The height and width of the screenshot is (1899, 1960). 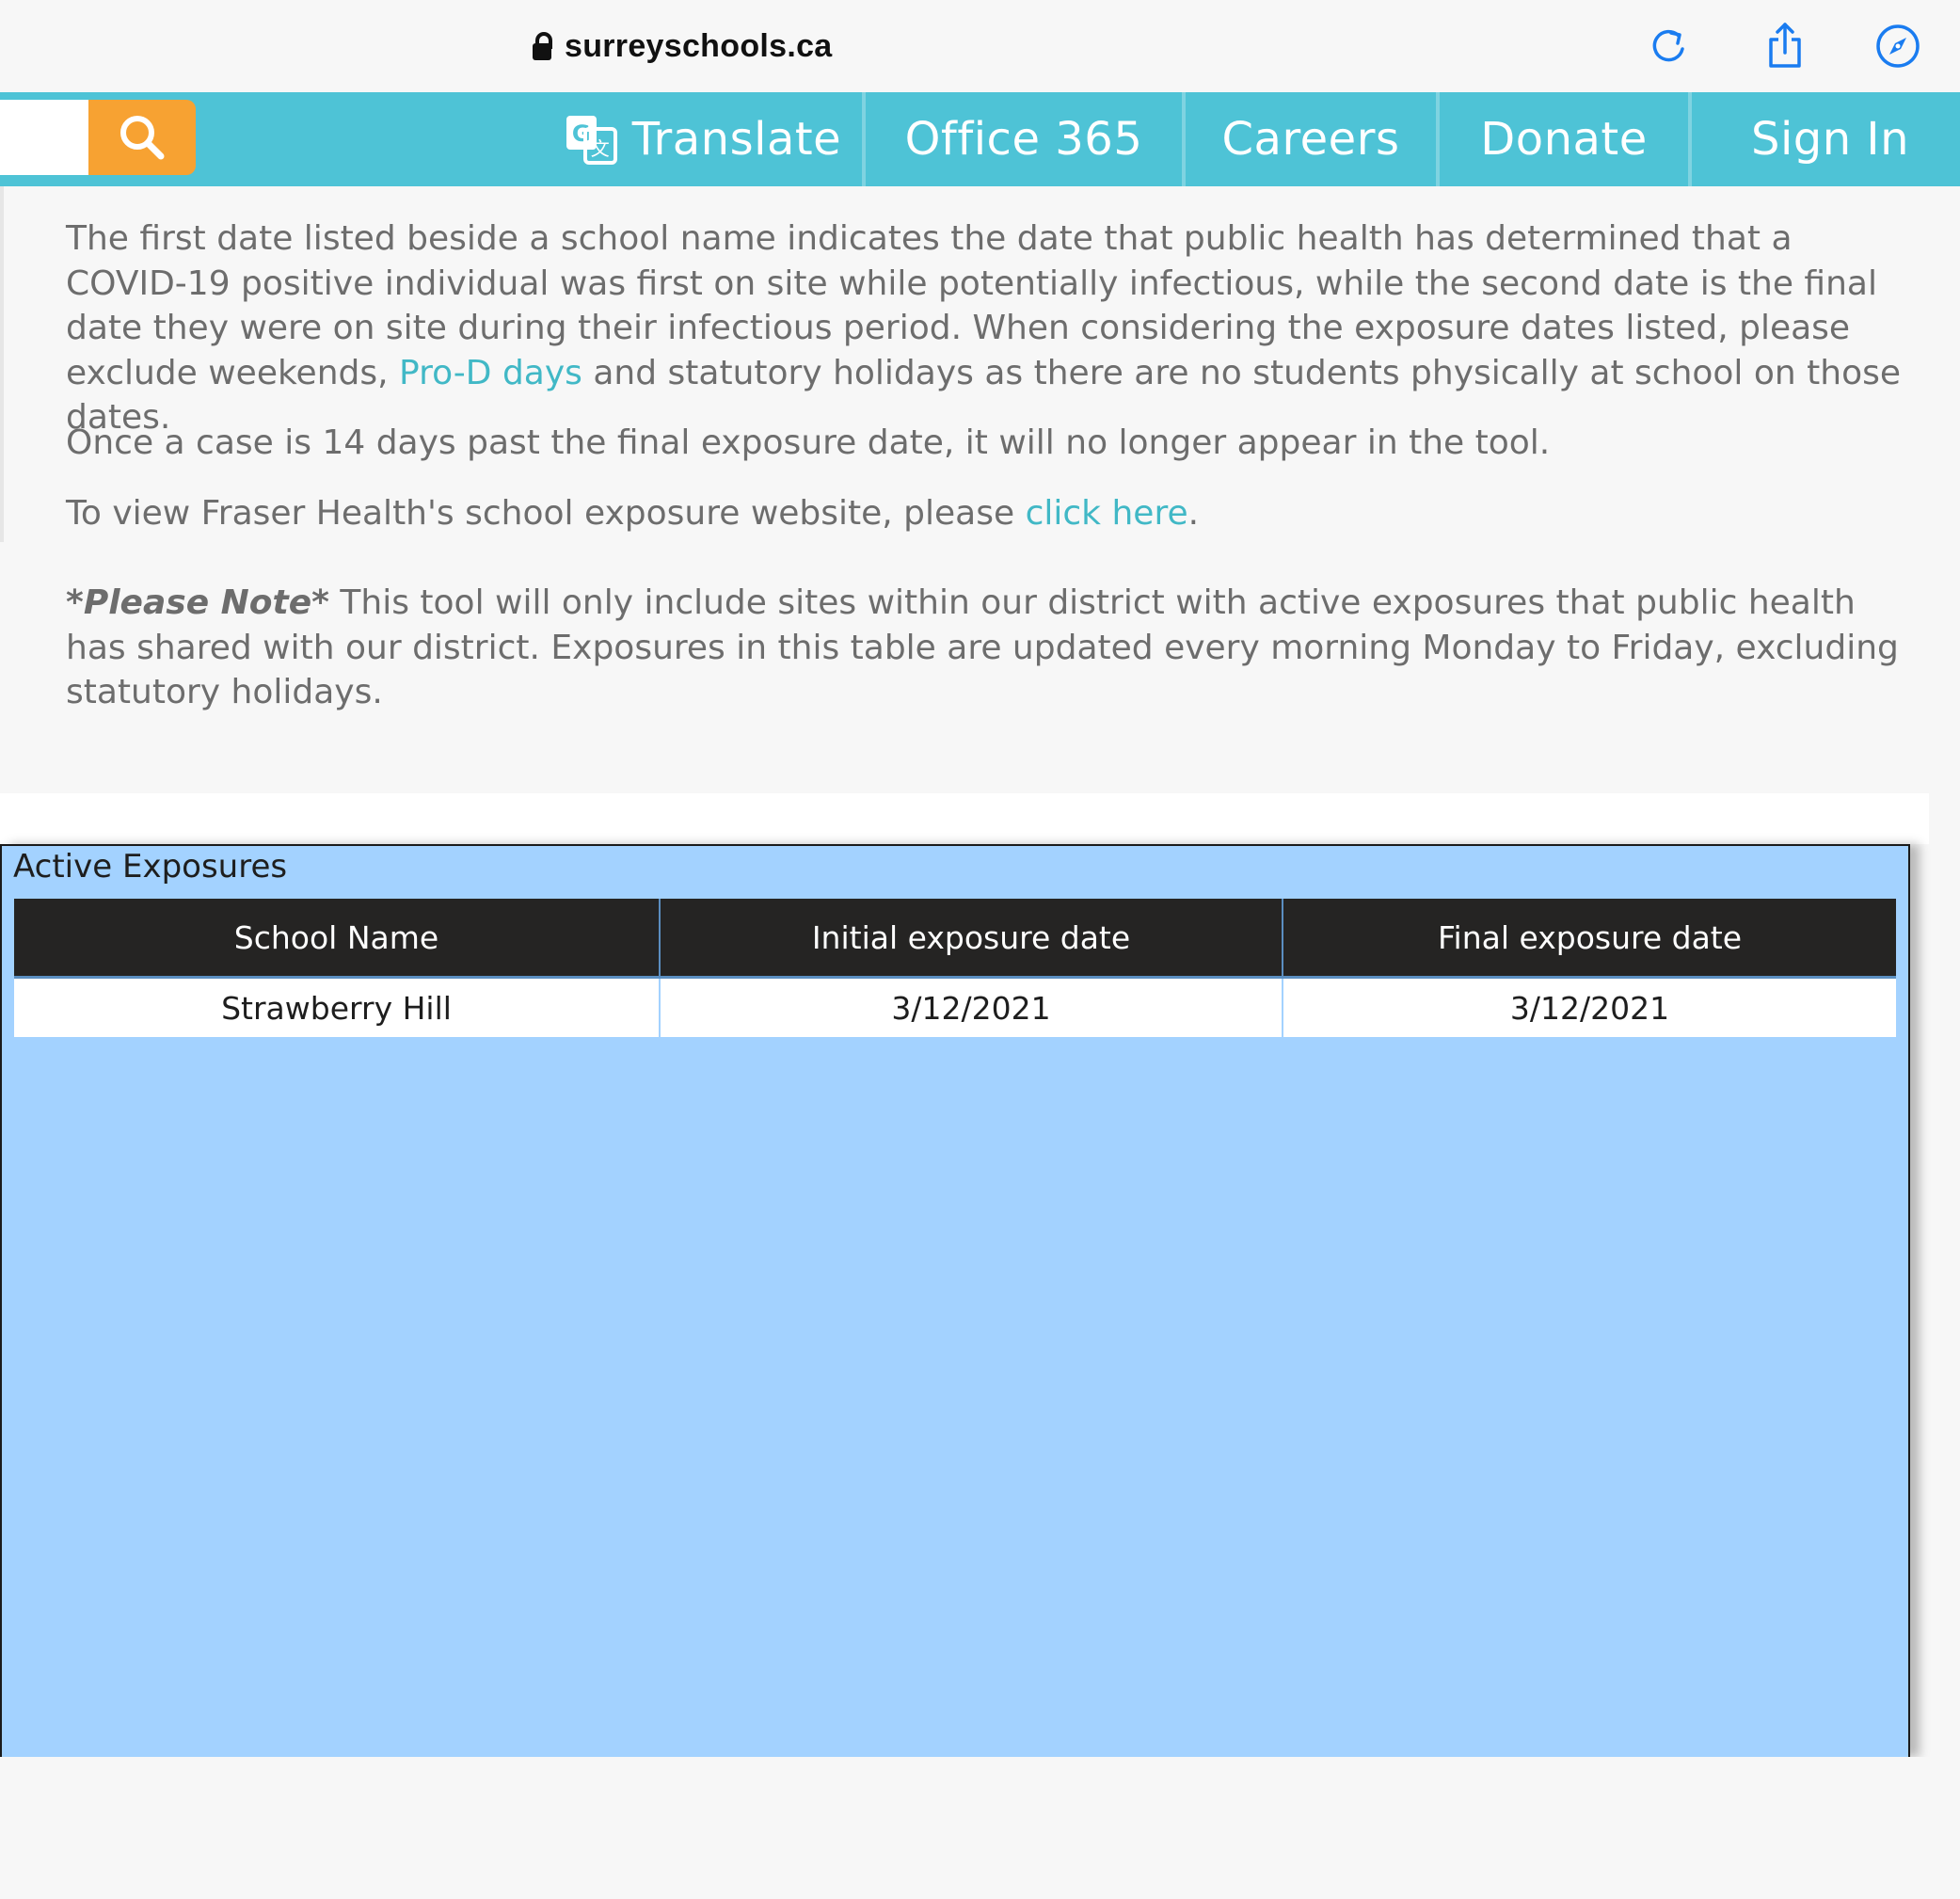 What do you see at coordinates (1589, 939) in the screenshot?
I see `column-header-final-date: Final exposure date` at bounding box center [1589, 939].